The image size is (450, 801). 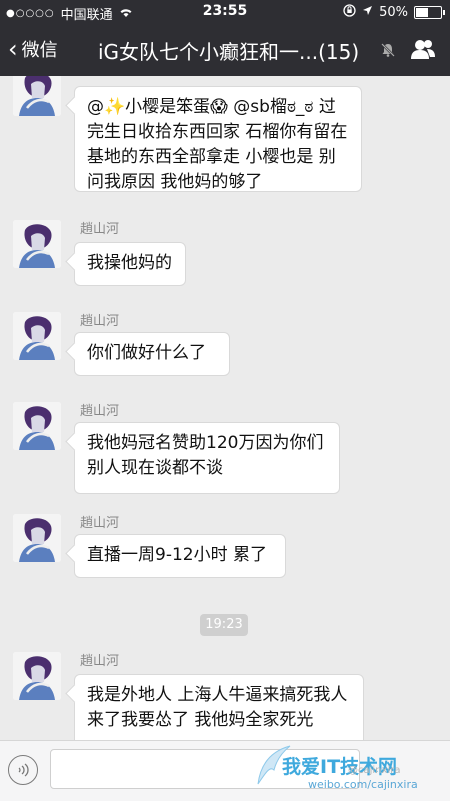 I want to click on status-right: 50%, so click(x=394, y=12).